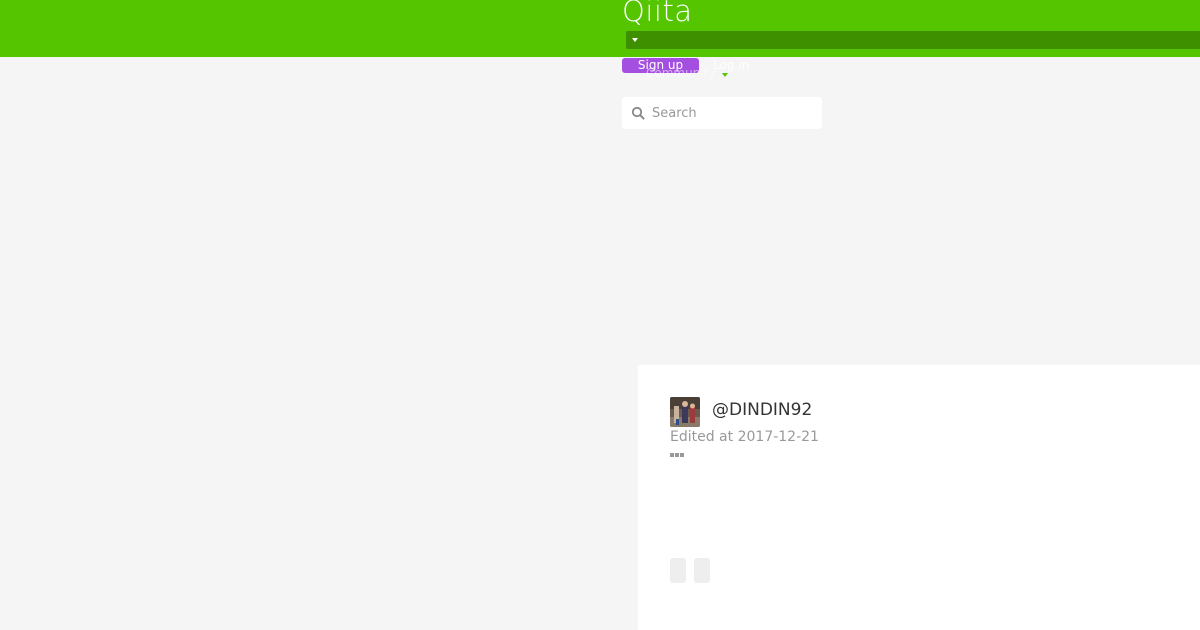 Image resolution: width=1200 pixels, height=630 pixels. I want to click on stock-button, so click(702, 570).